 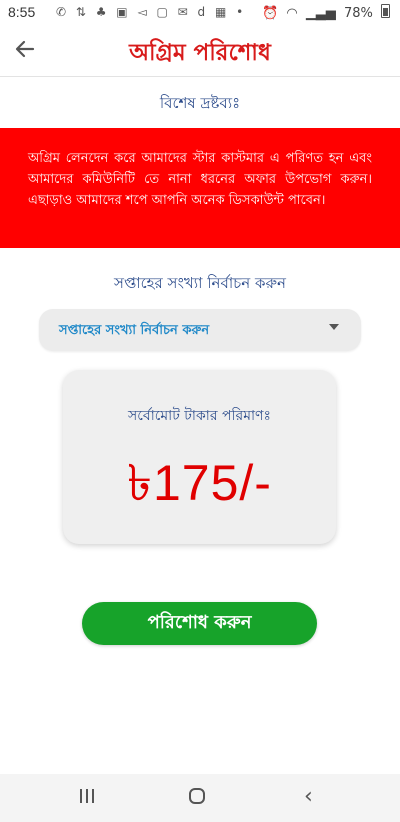 I want to click on week-count-dropdown: সপ্তাহের সংখ্যা নির্বাচন করুন, so click(x=200, y=330).